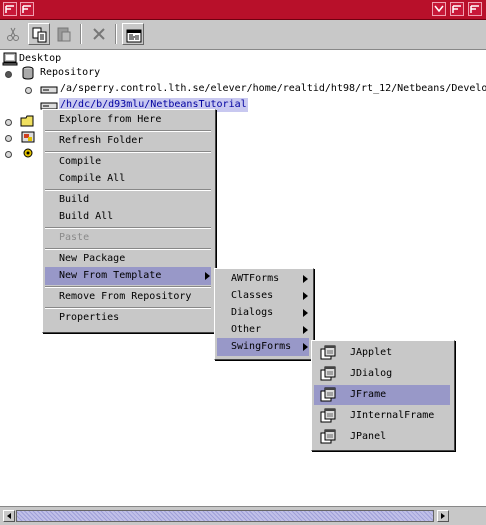 This screenshot has width=486, height=525. I want to click on menu-item-jframe: JFrame, so click(382, 395).